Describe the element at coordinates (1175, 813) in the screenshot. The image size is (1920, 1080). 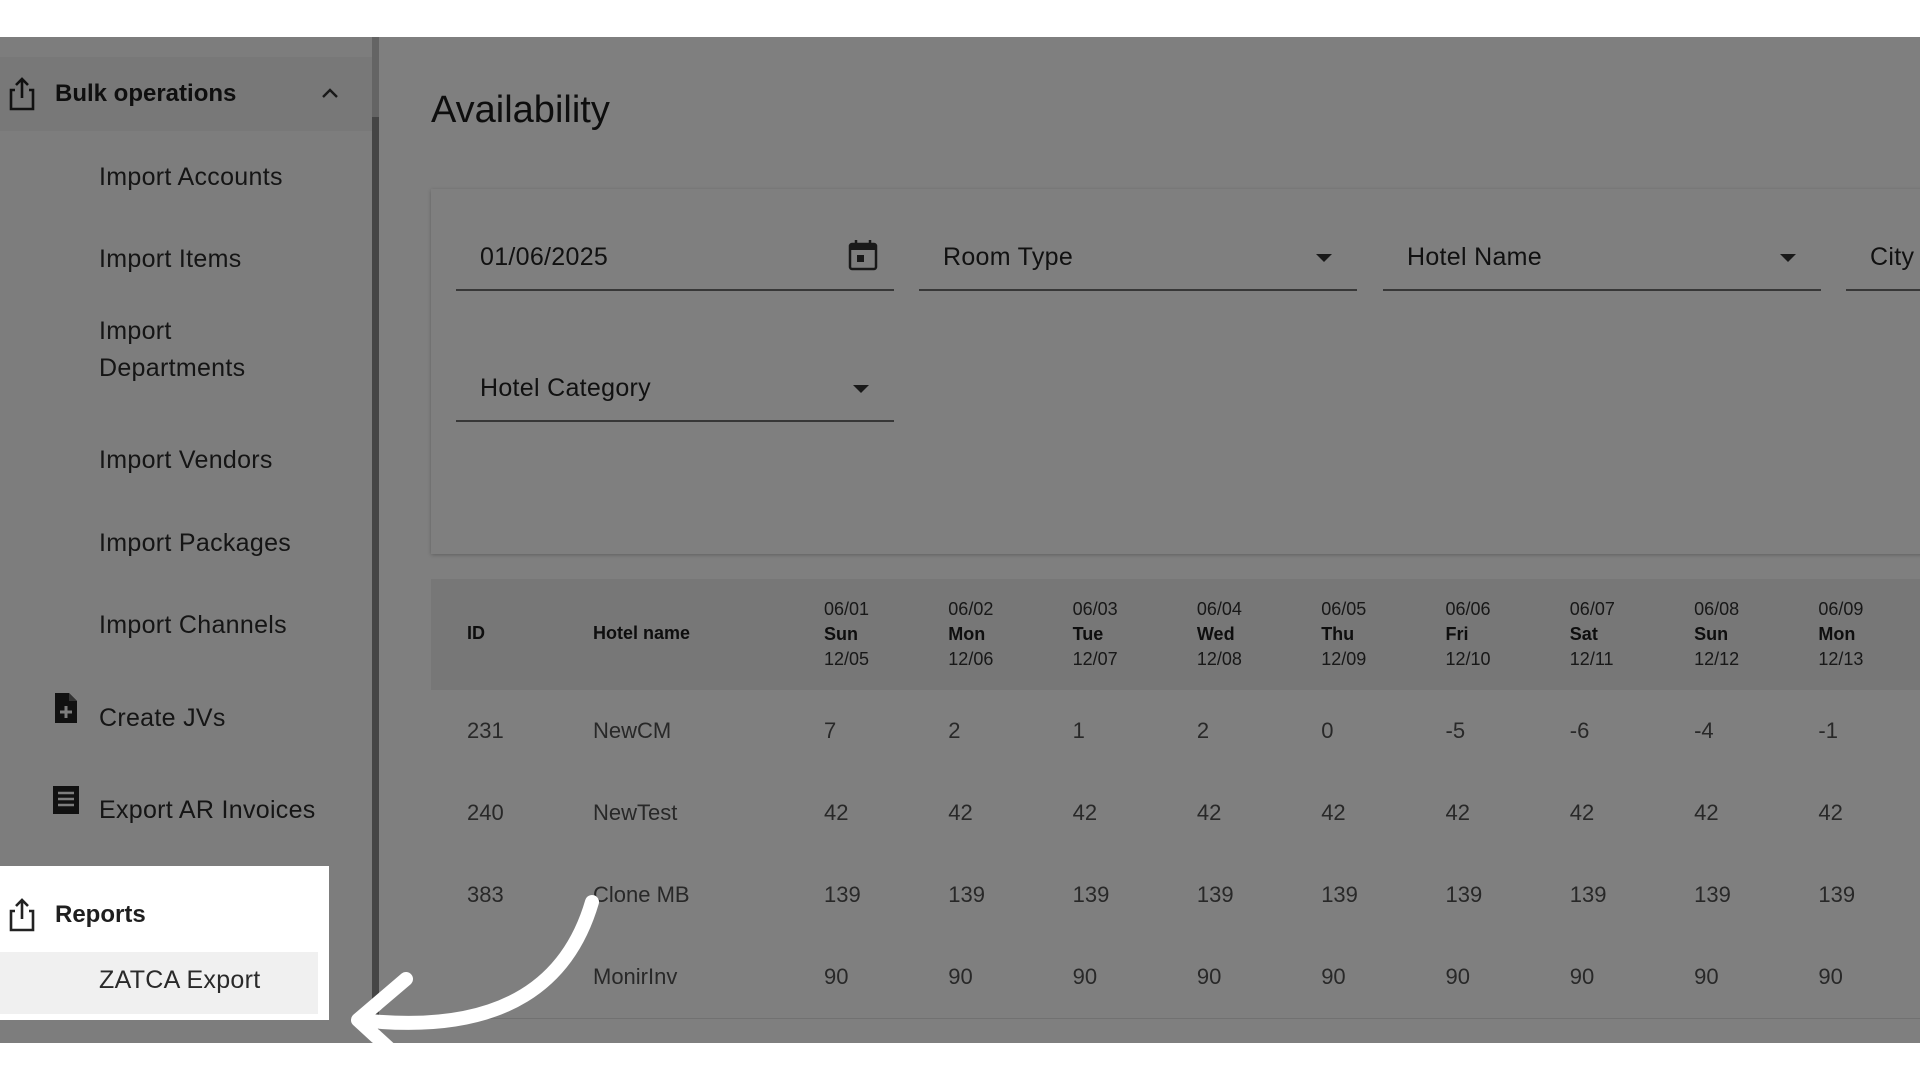
I see `table-row: 240 NewTest 42 42 42 42 42 42 42 42 42` at that location.